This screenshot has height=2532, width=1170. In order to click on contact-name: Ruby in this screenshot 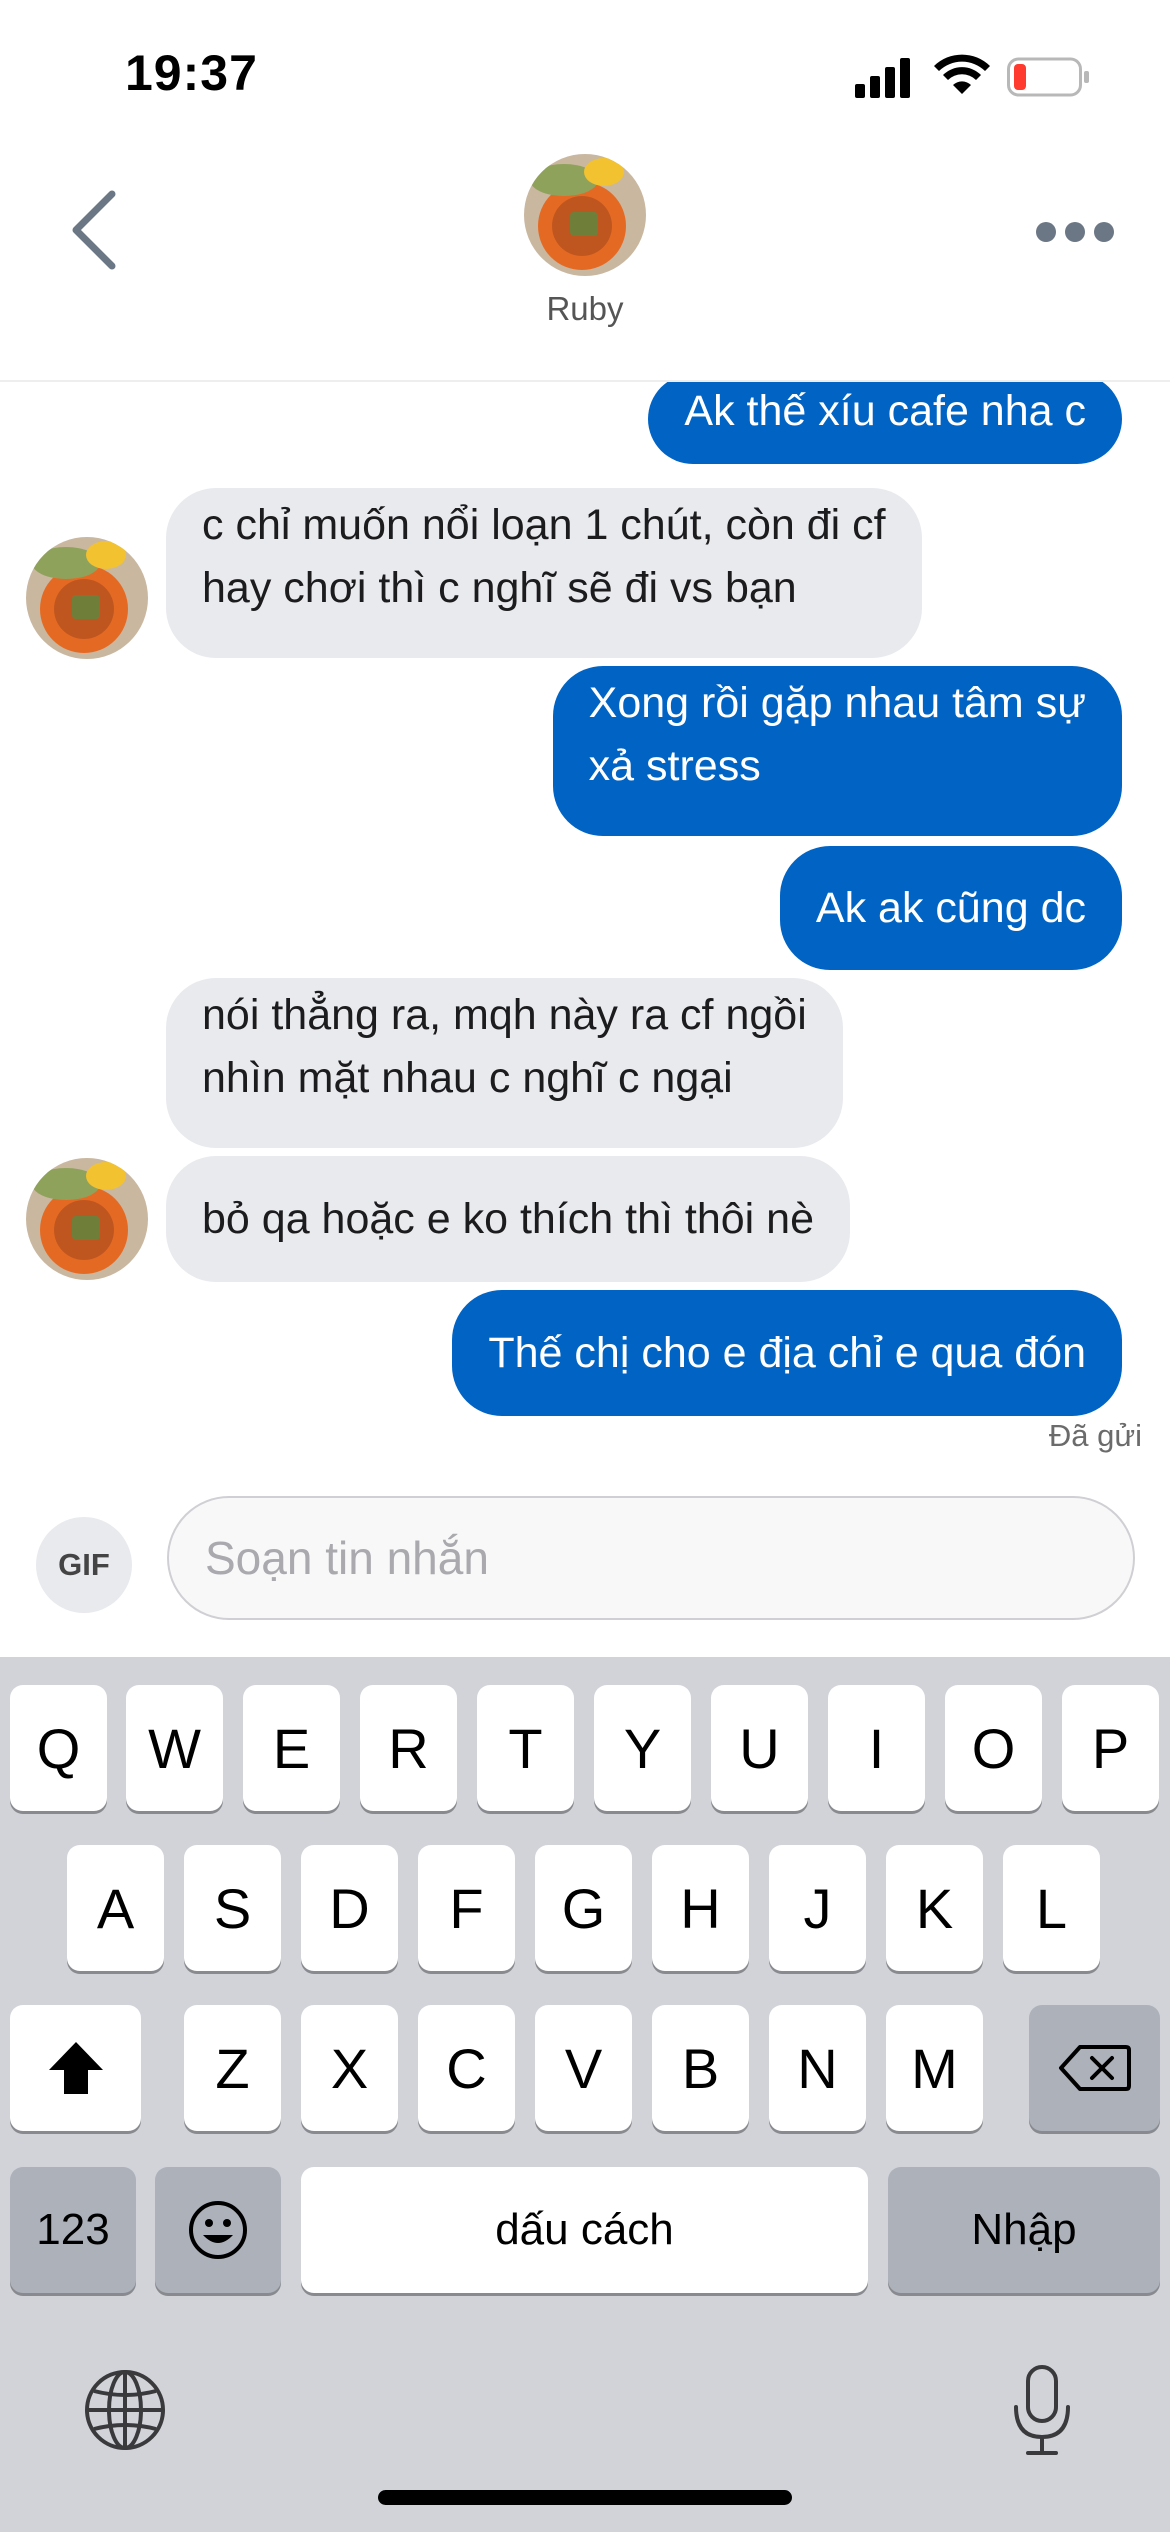, I will do `click(585, 309)`.